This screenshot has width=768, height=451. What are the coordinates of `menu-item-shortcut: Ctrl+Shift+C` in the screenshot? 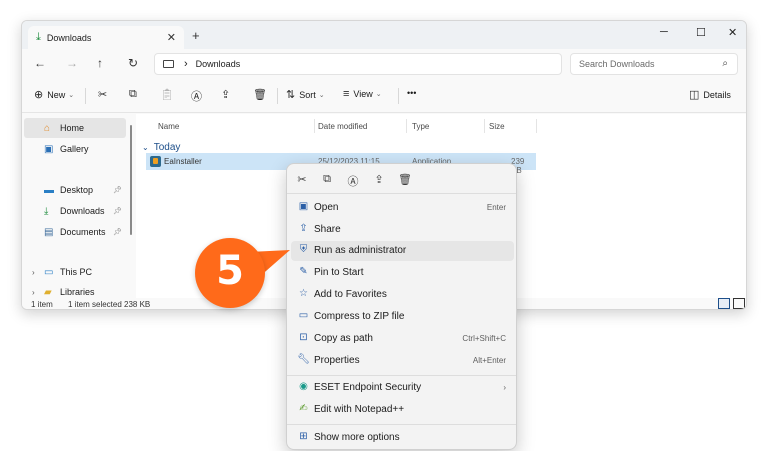 It's located at (484, 338).